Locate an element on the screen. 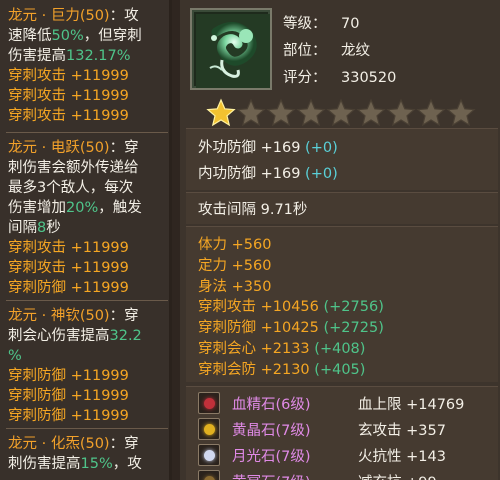 The height and width of the screenshot is (480, 500). item-icon-frame is located at coordinates (231, 49).